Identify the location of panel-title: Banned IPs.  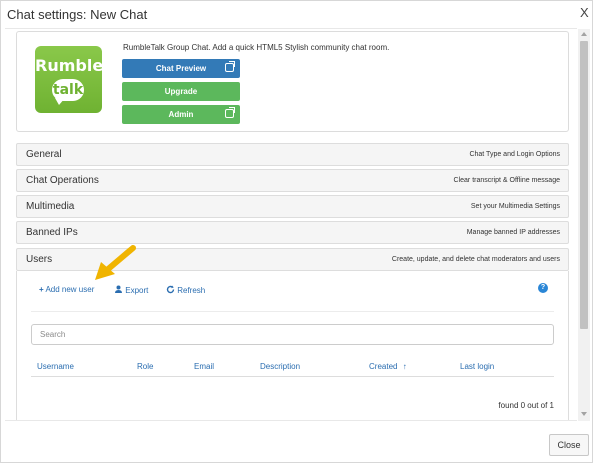
(52, 232).